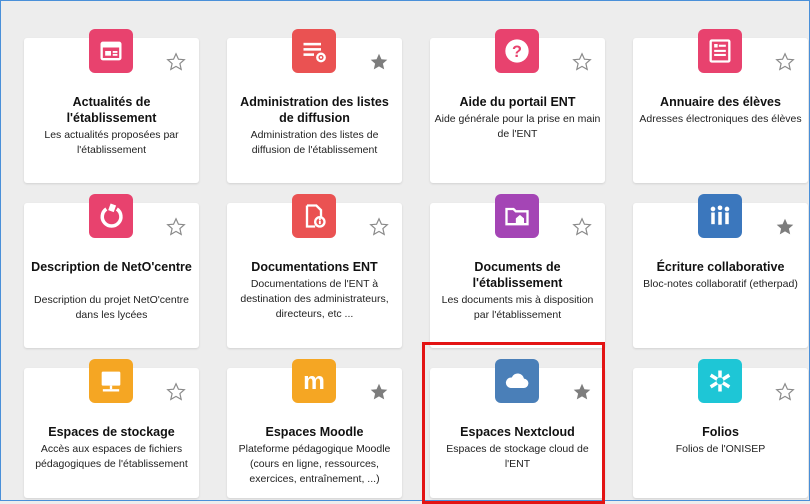 The image size is (810, 504). Describe the element at coordinates (720, 51) in the screenshot. I see `directory-icon` at that location.